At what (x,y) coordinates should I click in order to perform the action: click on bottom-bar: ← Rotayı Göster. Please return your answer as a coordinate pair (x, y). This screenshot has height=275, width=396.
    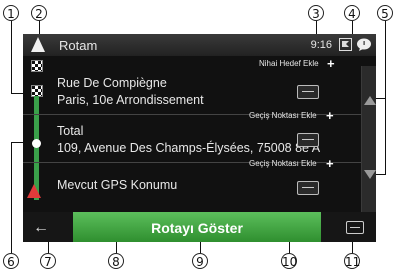
    Looking at the image, I should click on (199, 227).